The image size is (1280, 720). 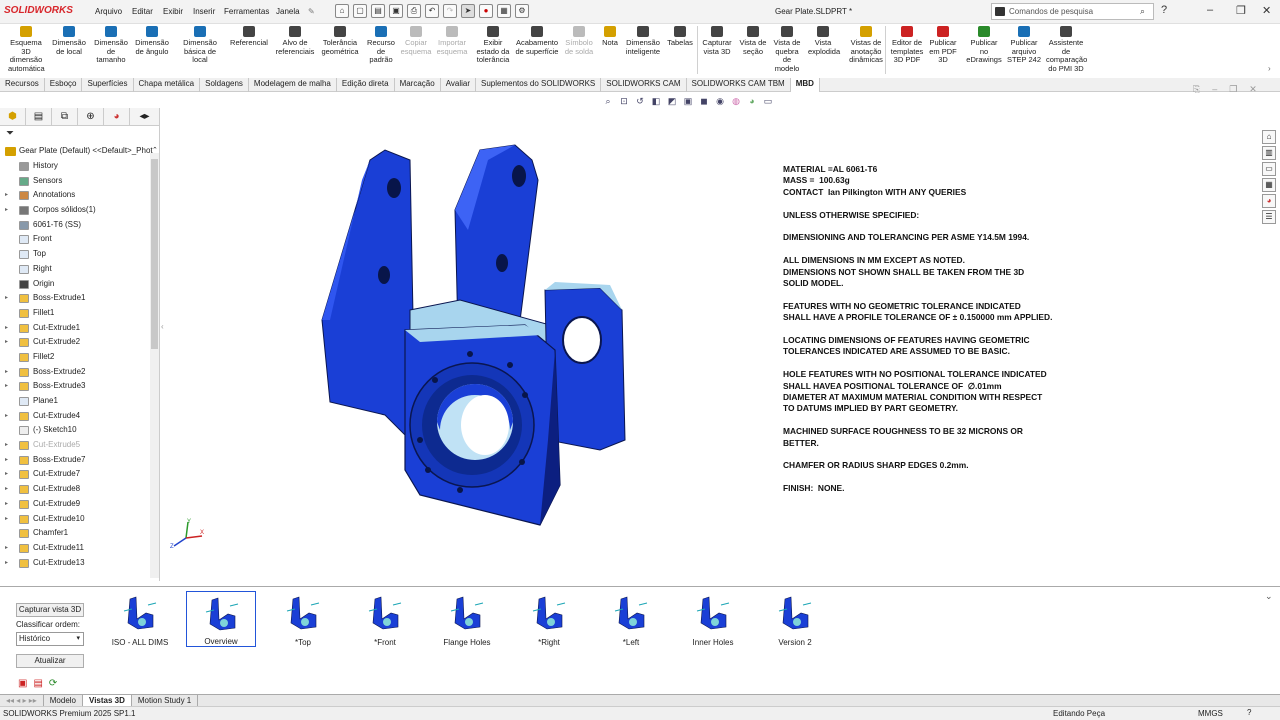 What do you see at coordinates (752, 101) in the screenshot?
I see `apply-scene-icon: ◕` at bounding box center [752, 101].